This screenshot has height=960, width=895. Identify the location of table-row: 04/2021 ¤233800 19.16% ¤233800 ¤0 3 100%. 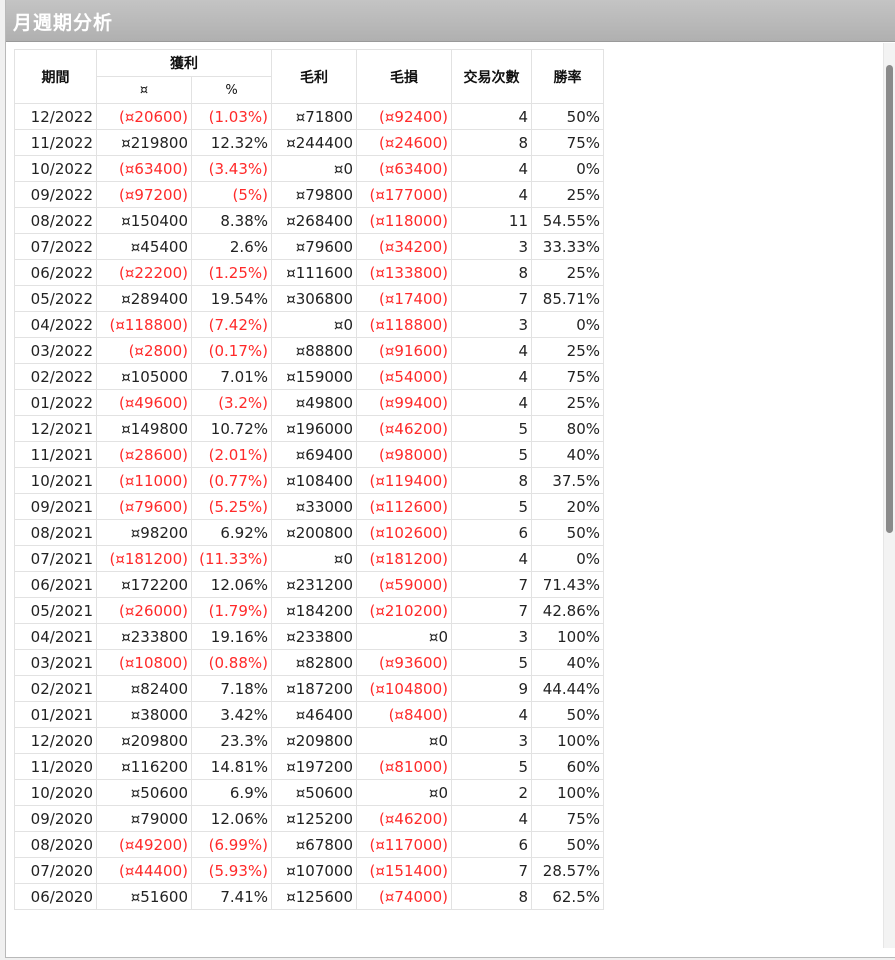
(309, 636).